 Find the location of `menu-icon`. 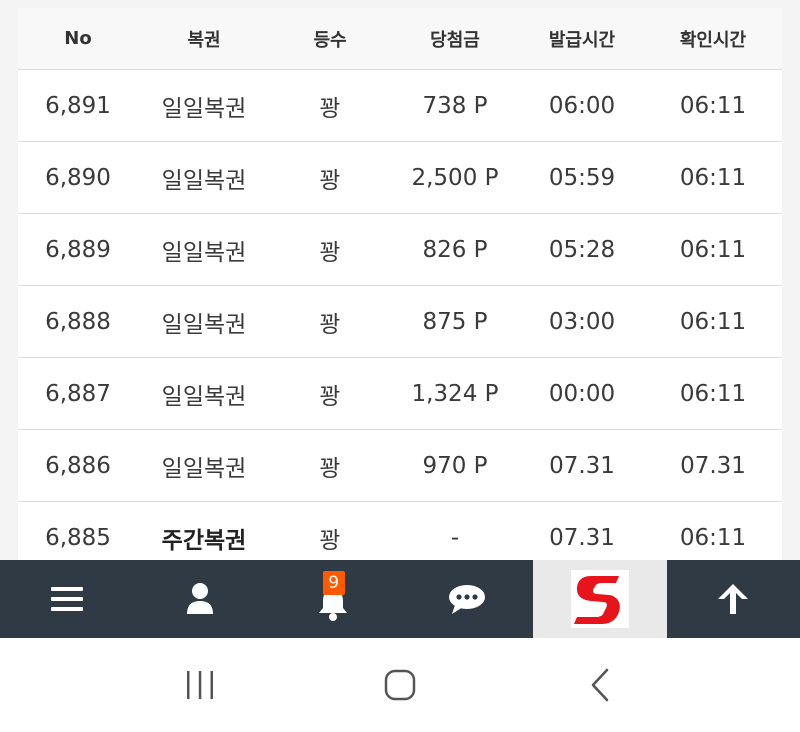

menu-icon is located at coordinates (66, 599).